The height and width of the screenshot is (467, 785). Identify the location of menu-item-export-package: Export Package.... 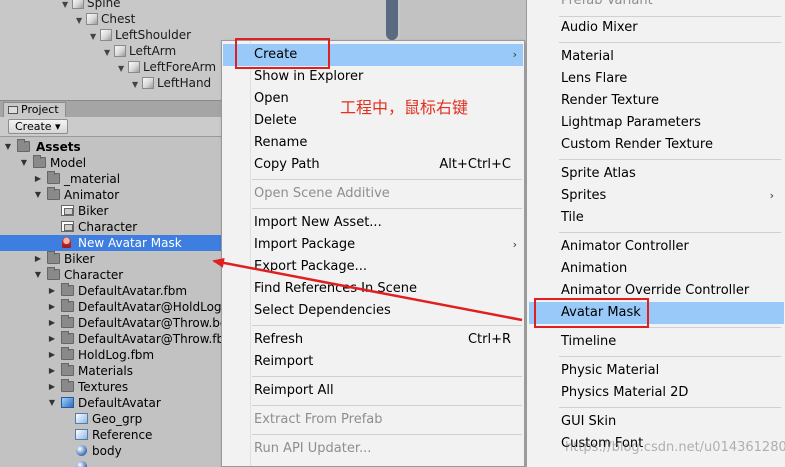
(373, 267).